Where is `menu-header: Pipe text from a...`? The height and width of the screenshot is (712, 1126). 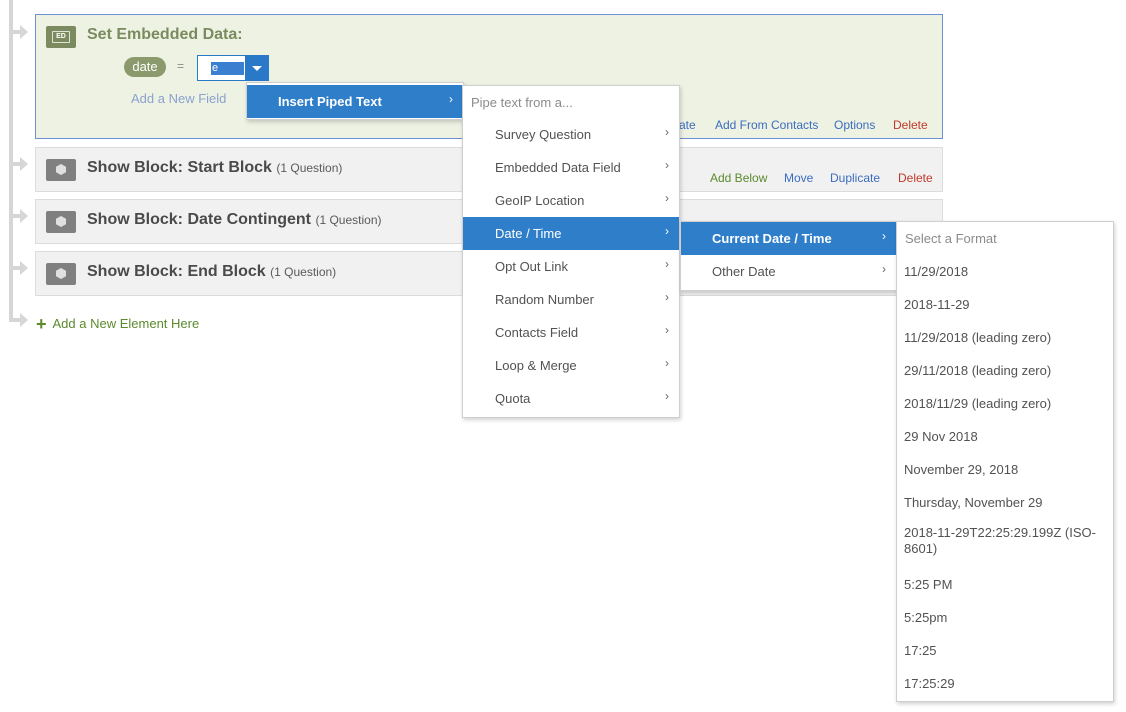
menu-header: Pipe text from a... is located at coordinates (522, 102).